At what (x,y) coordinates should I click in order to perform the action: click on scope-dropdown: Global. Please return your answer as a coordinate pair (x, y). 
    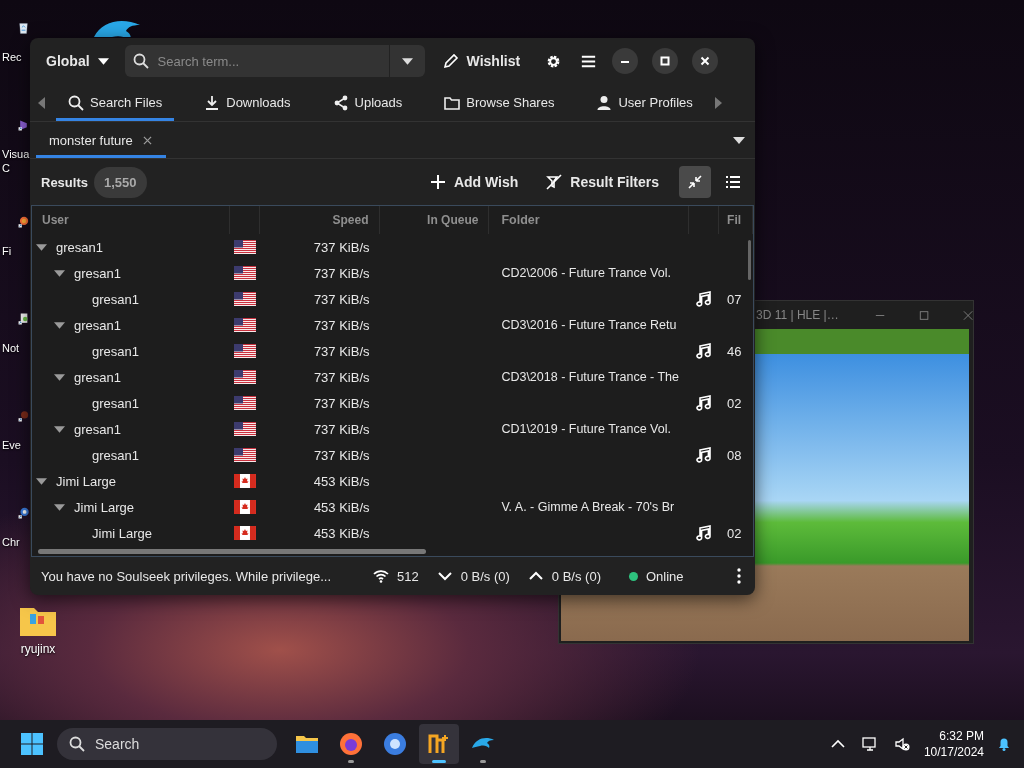
    Looking at the image, I should click on (77, 61).